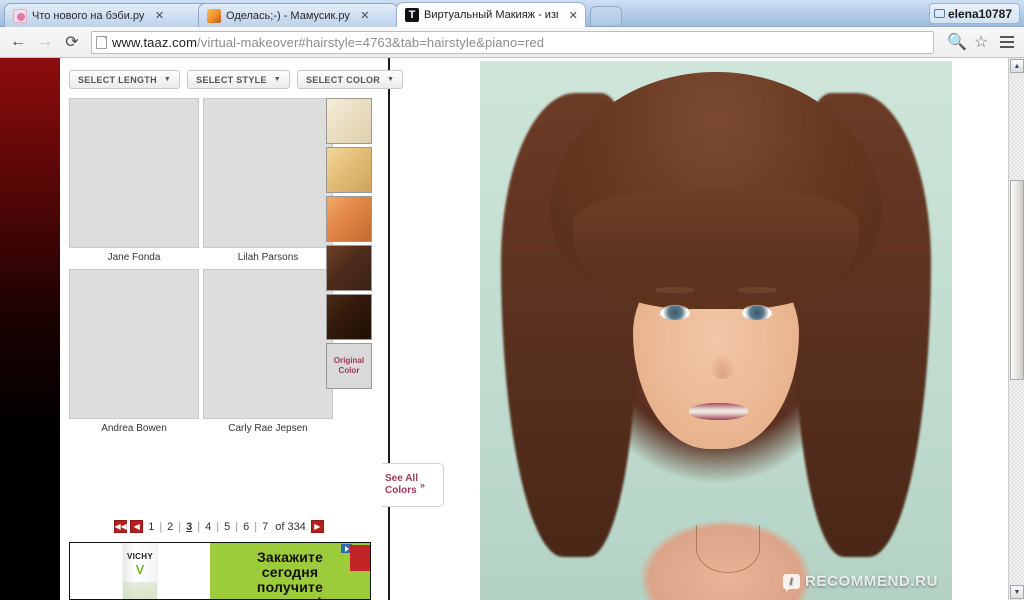  I want to click on hairstyle-thumbnail: Lilah Parsons, so click(268, 183).